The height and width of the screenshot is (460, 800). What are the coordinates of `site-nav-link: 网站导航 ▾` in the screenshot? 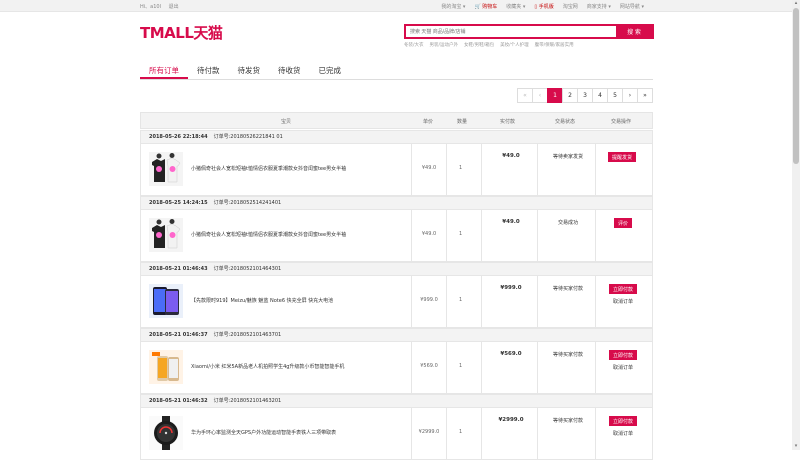 It's located at (632, 6).